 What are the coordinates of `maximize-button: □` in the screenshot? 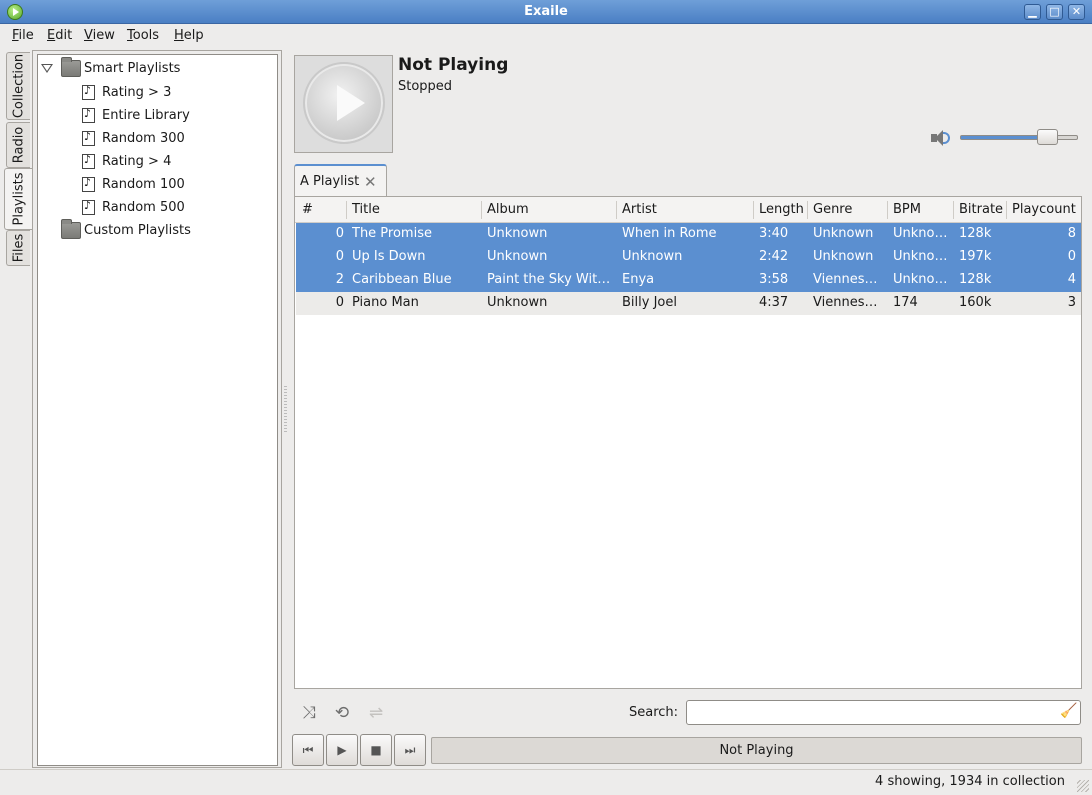 It's located at (1054, 12).